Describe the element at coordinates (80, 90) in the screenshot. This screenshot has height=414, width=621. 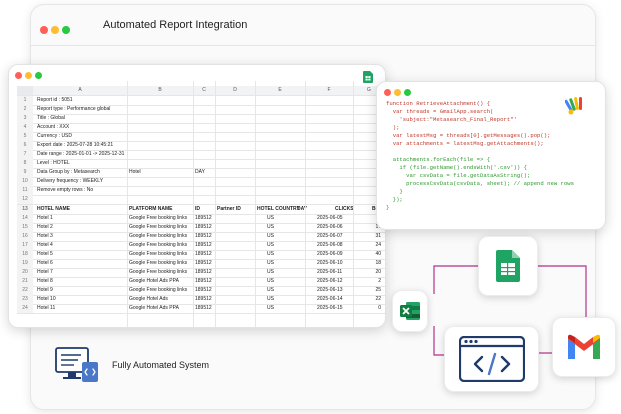
I see `col-header-a: A` at that location.